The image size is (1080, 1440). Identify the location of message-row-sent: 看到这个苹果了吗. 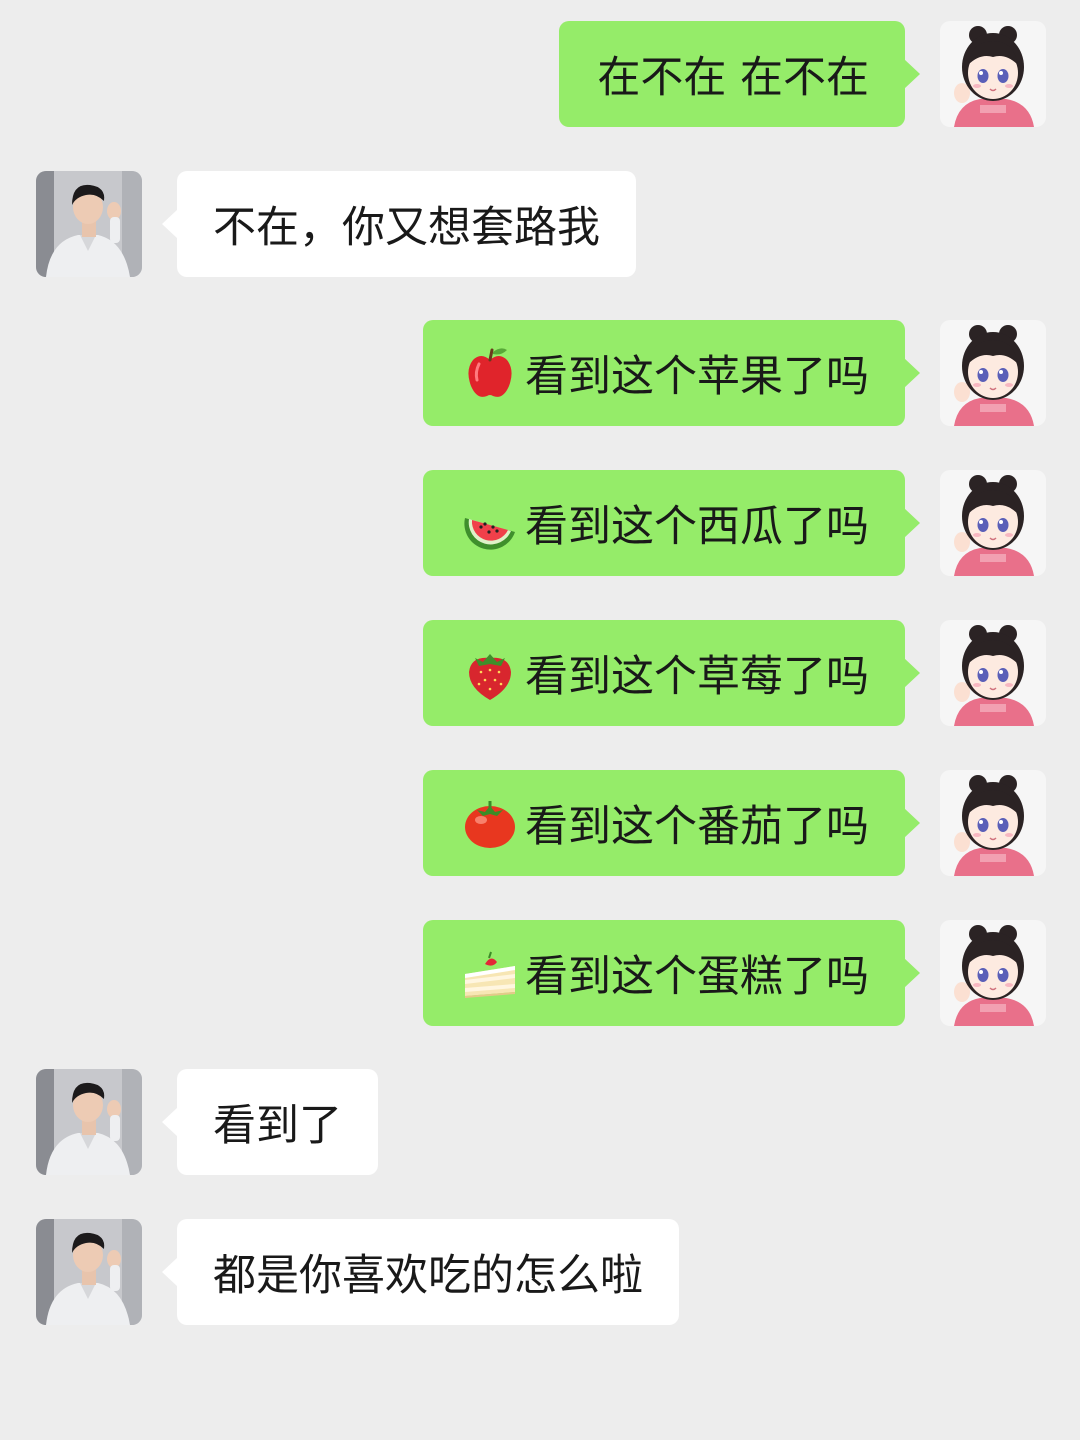
(540, 373).